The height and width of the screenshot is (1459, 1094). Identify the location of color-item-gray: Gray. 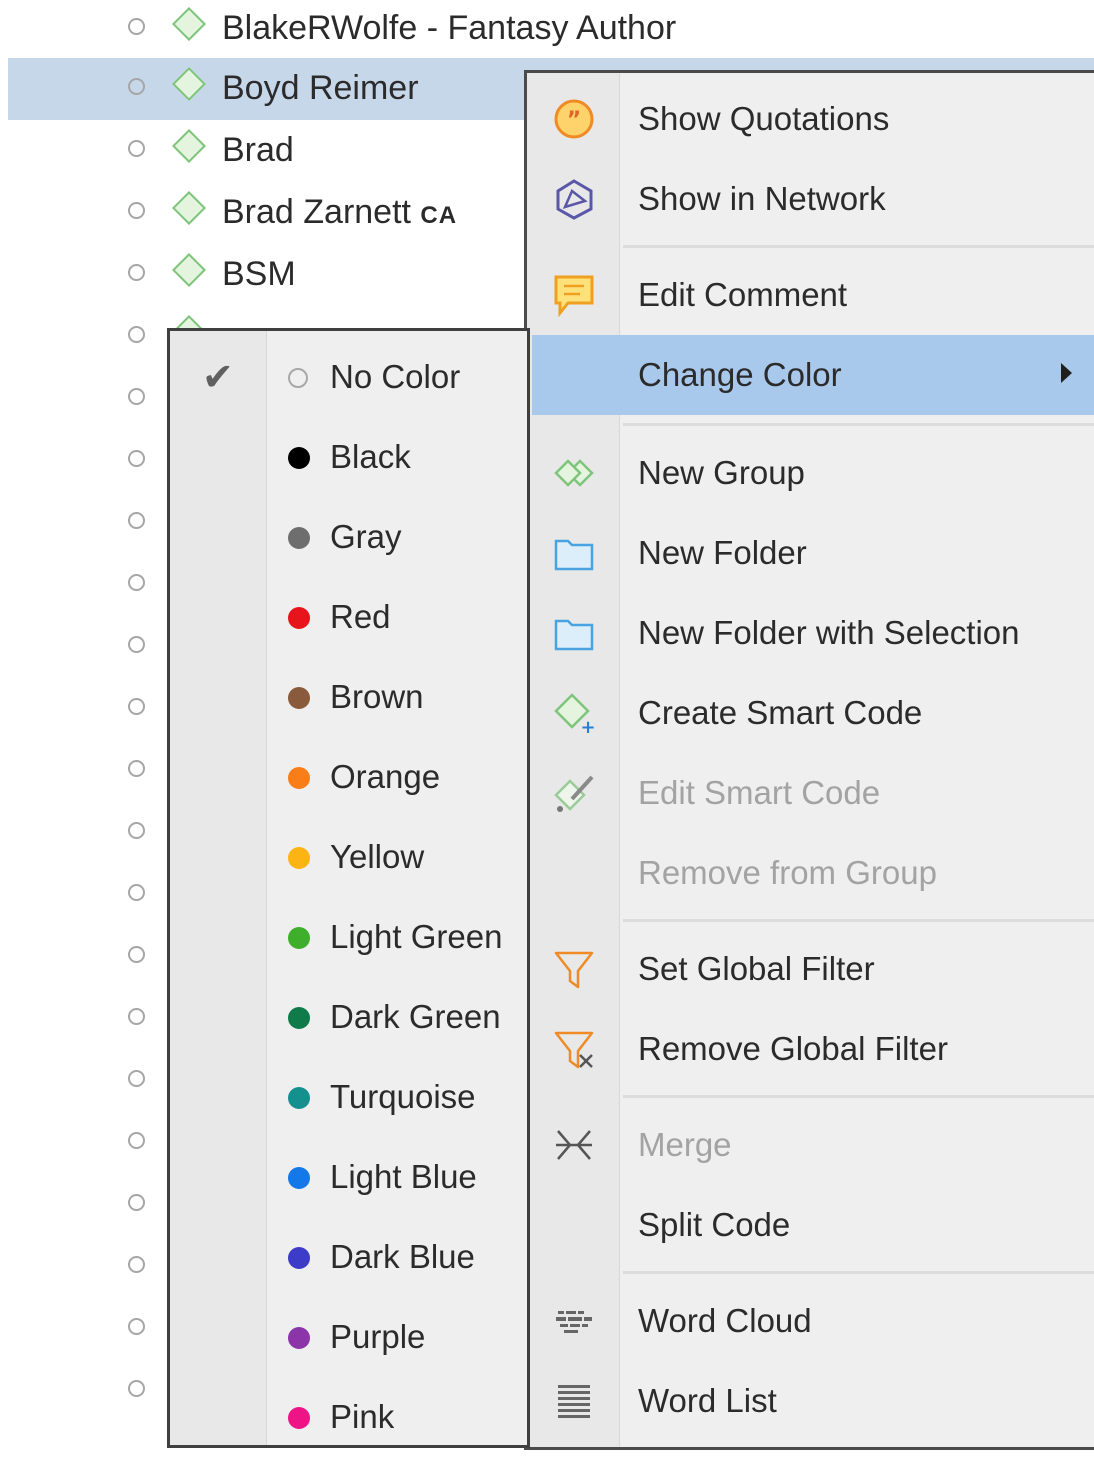
(350, 539).